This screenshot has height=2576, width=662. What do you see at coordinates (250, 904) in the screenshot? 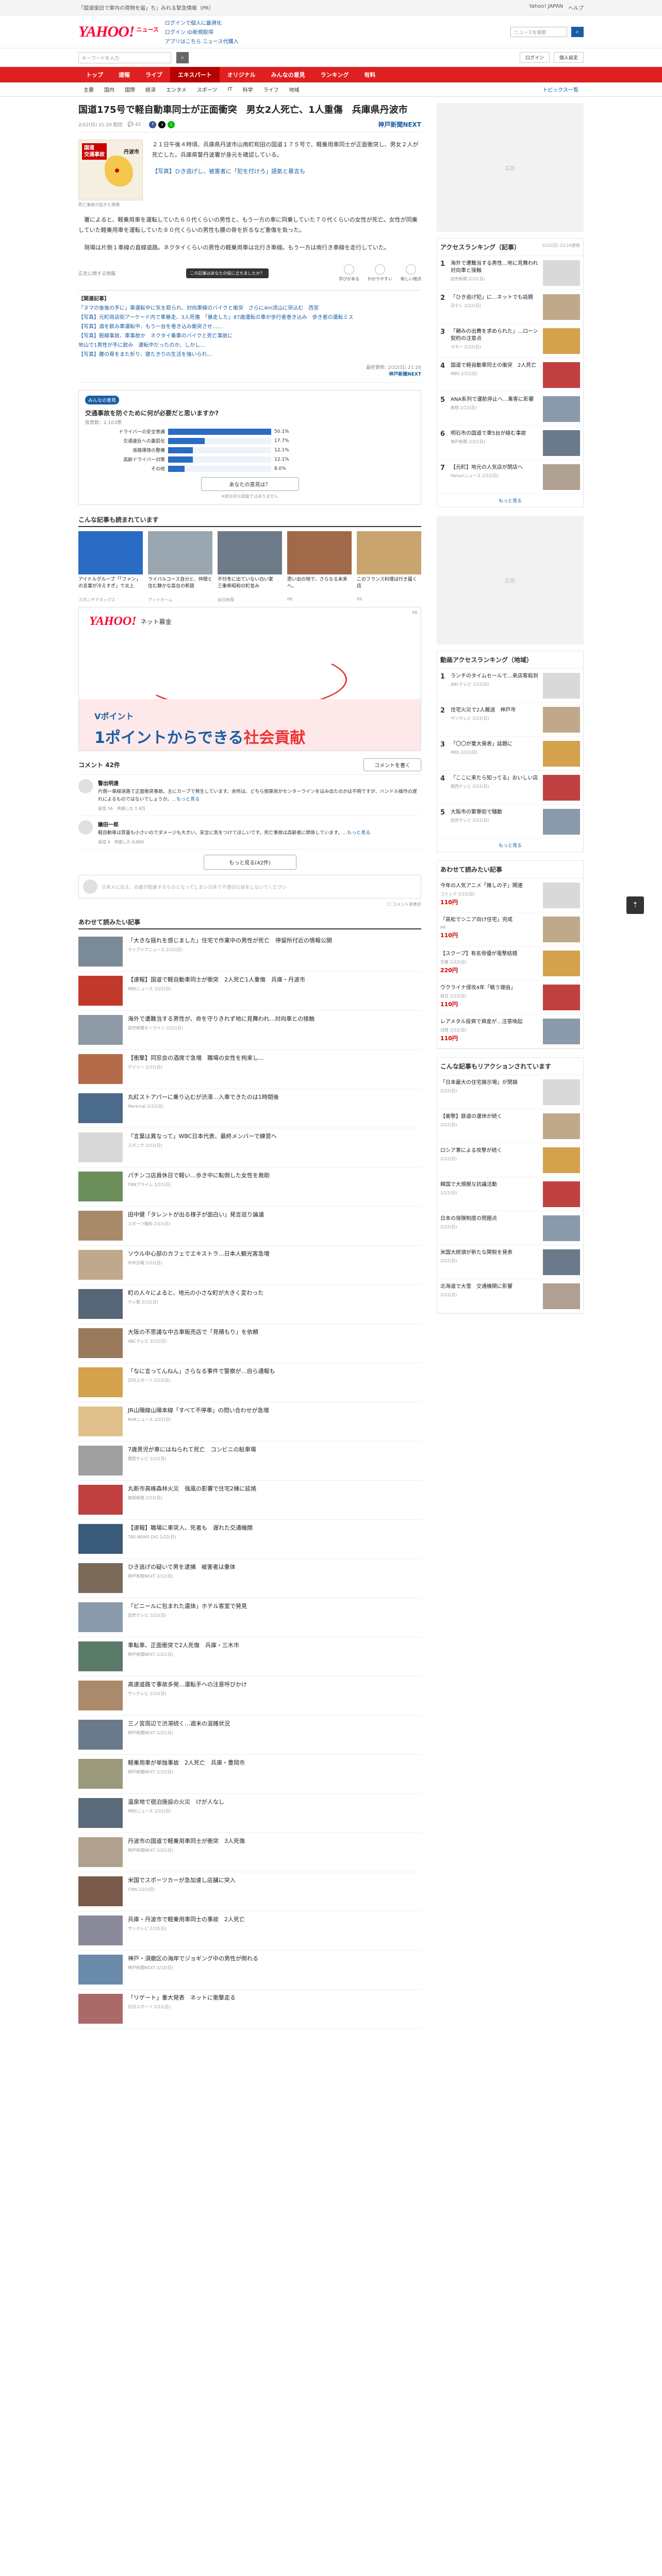
I see `hide-comments-checkbox: ☐ コメント非表示` at bounding box center [250, 904].